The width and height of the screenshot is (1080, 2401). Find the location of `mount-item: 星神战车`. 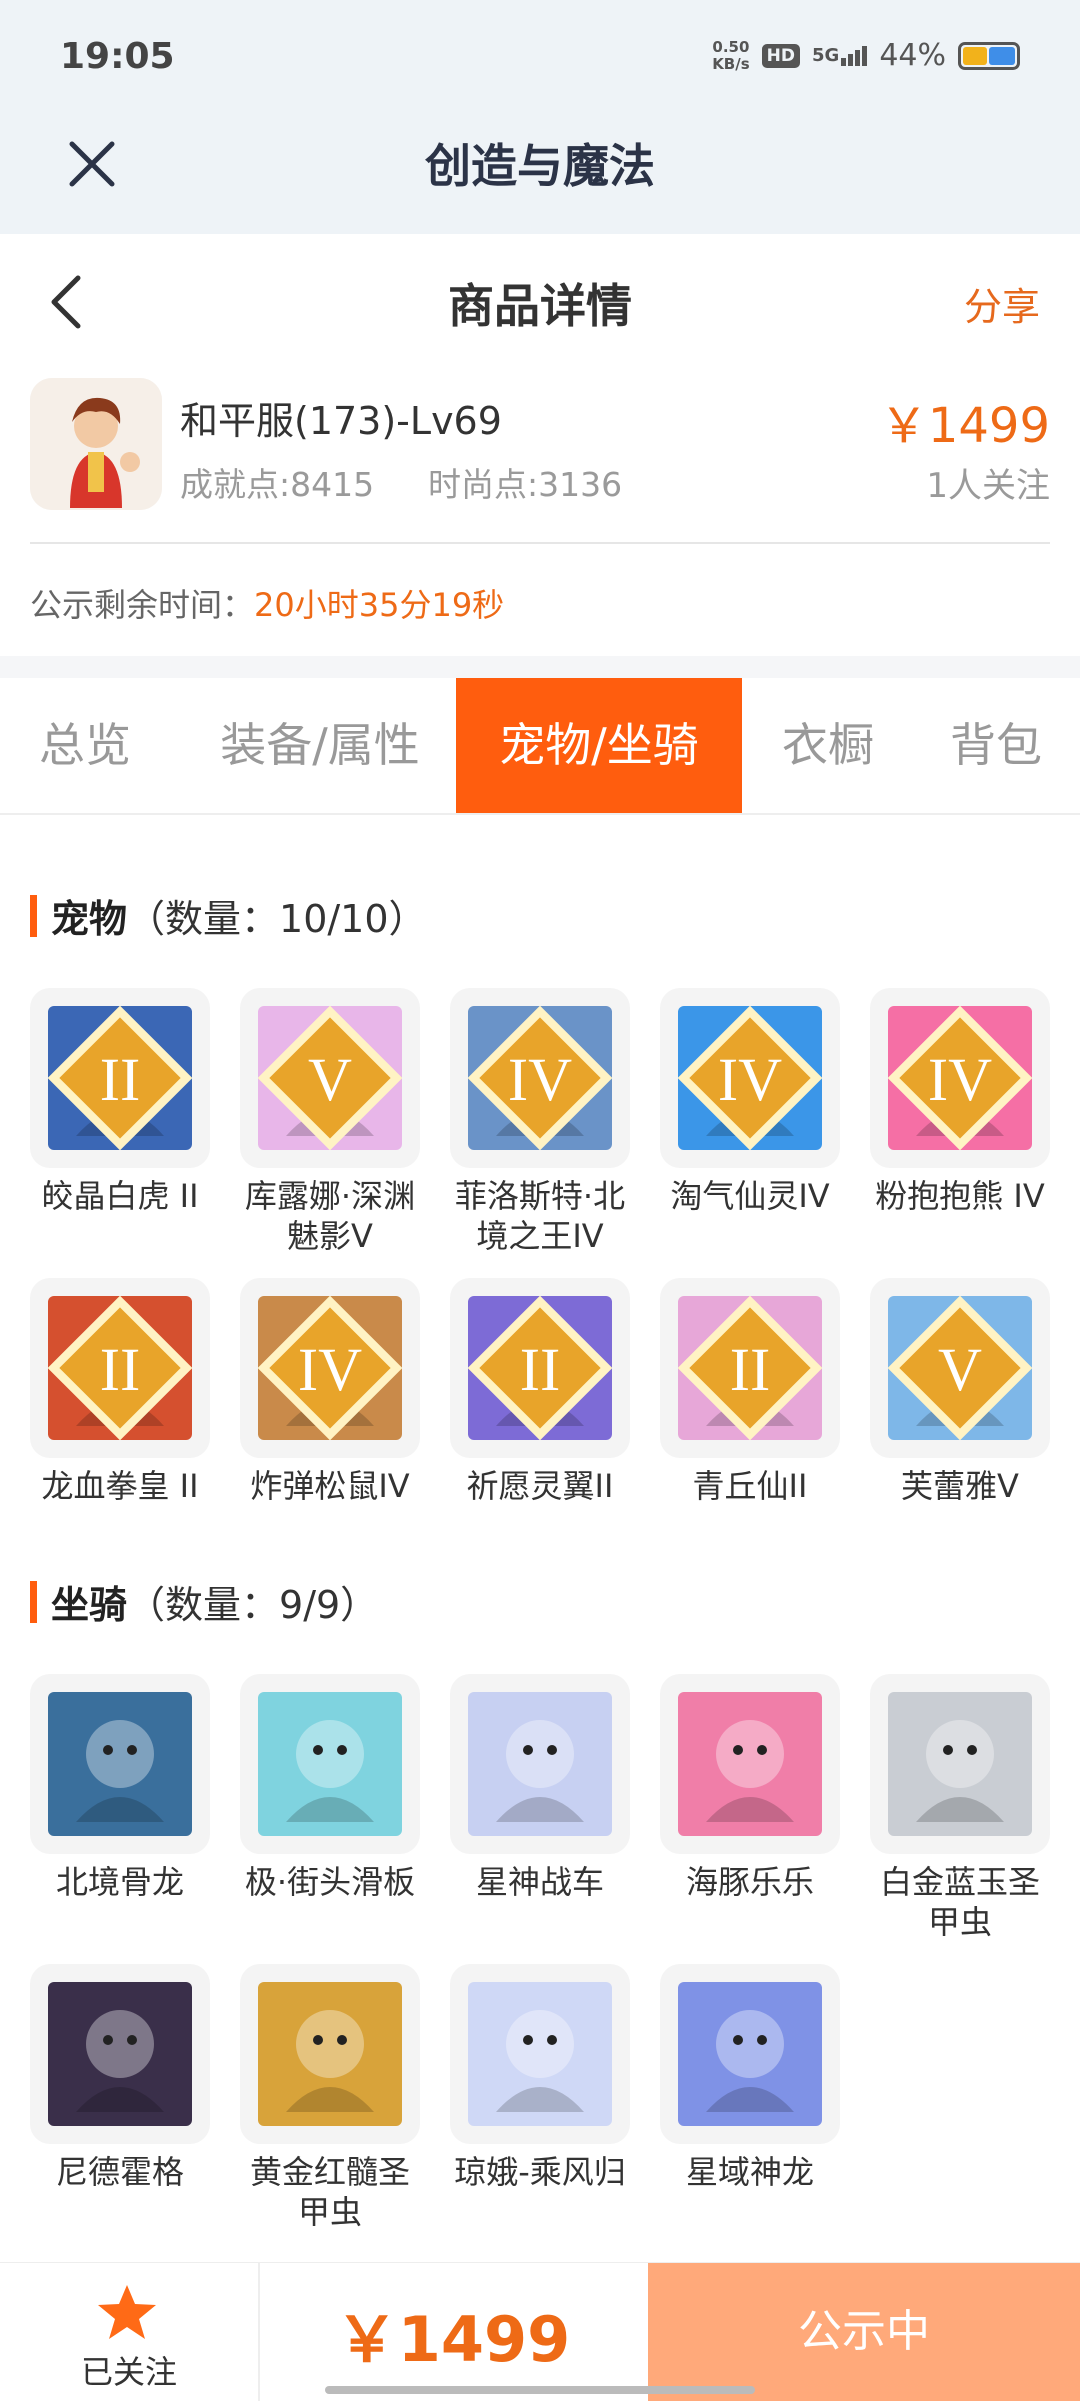

mount-item: 星神战车 is located at coordinates (540, 1788).